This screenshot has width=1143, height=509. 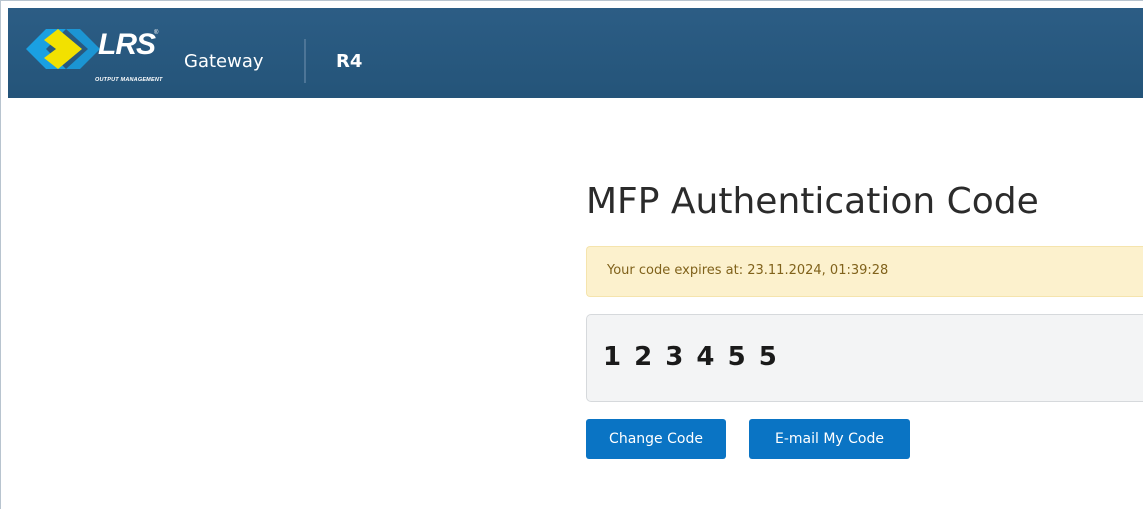 What do you see at coordinates (224, 62) in the screenshot?
I see `nav-gateway-link: Gateway` at bounding box center [224, 62].